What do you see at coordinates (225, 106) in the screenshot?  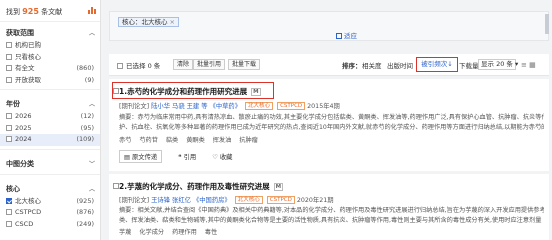 I see `journal-source: 《中草药》` at bounding box center [225, 106].